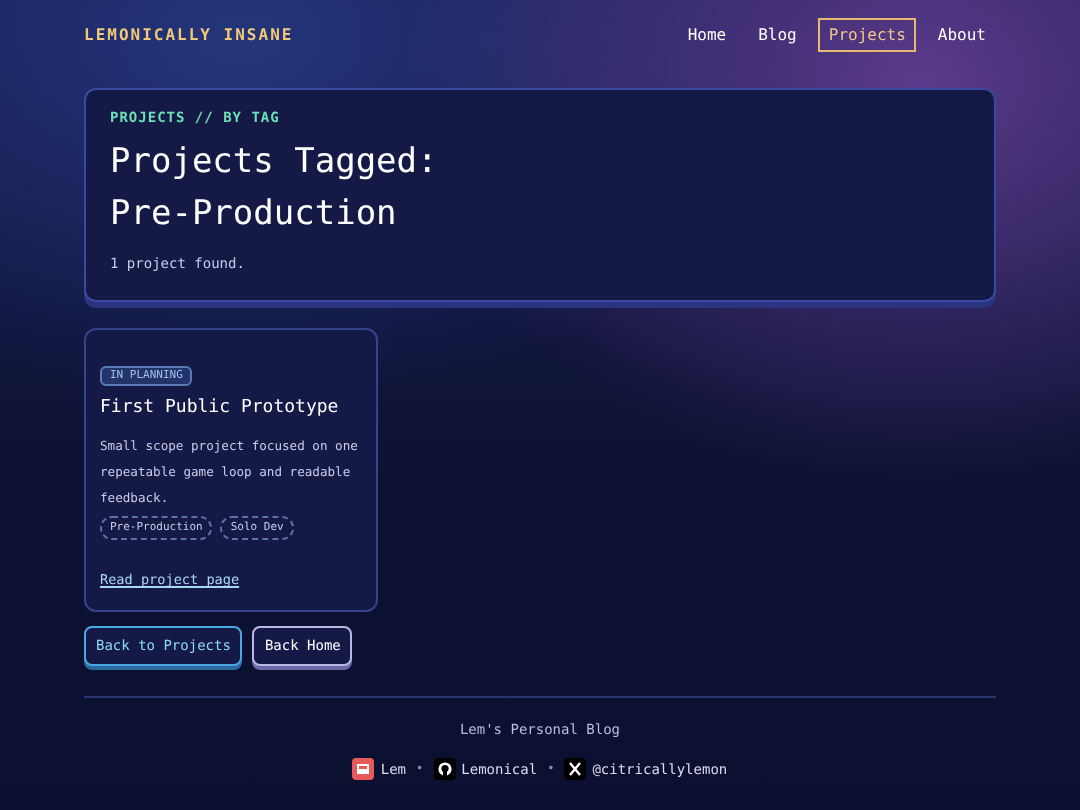 Image resolution: width=1080 pixels, height=810 pixels. I want to click on nav-link: Home, so click(707, 35).